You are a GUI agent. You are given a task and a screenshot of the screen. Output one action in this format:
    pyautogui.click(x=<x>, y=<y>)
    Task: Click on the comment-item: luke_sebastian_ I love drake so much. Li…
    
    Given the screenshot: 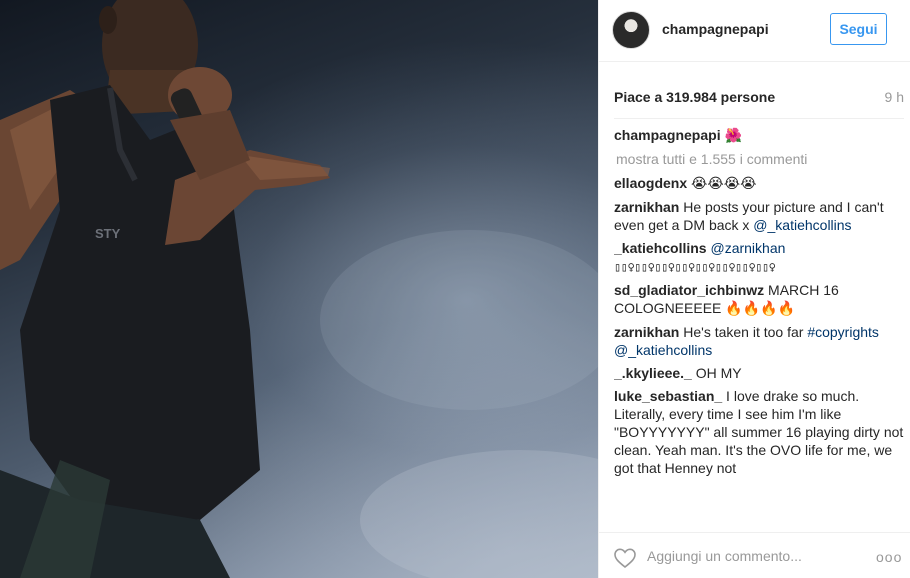 What is the action you would take?
    pyautogui.click(x=760, y=432)
    